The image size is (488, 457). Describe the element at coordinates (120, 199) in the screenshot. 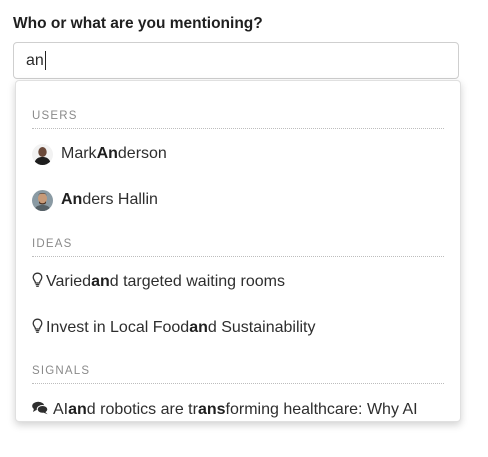

I see `match-text: ders Hallin` at that location.